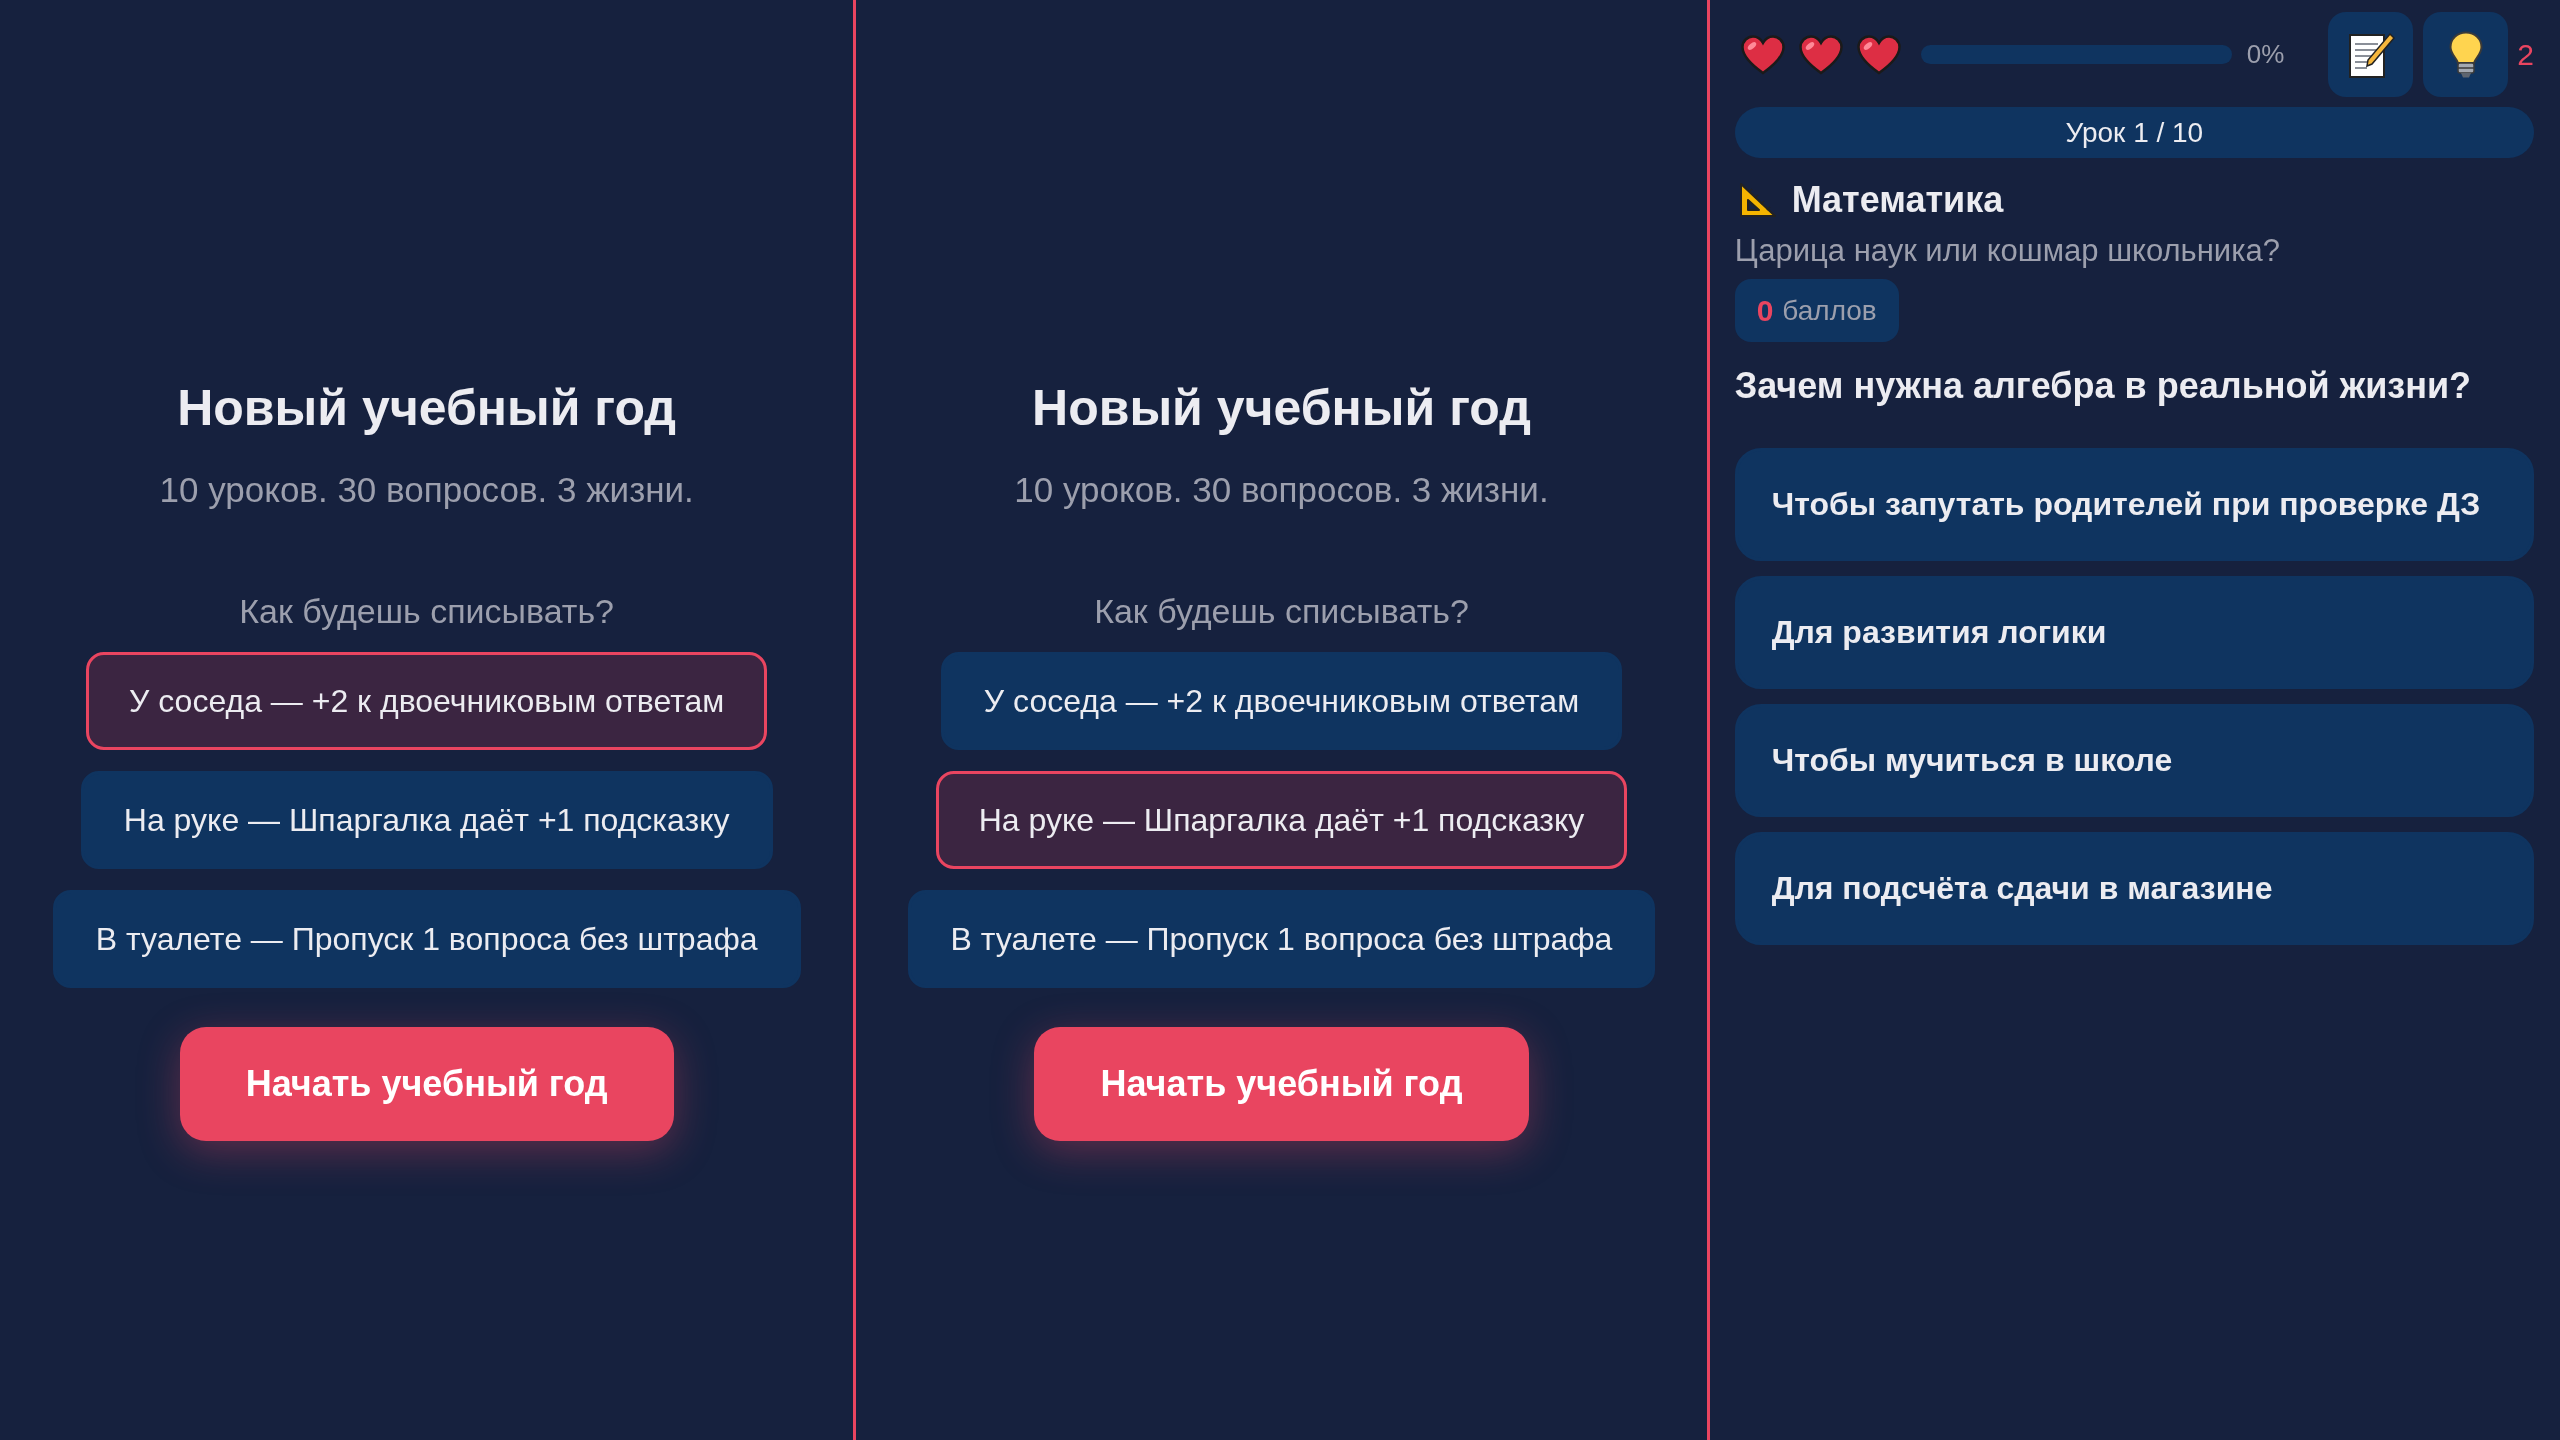  I want to click on lightbulb-icon, so click(2465, 54).